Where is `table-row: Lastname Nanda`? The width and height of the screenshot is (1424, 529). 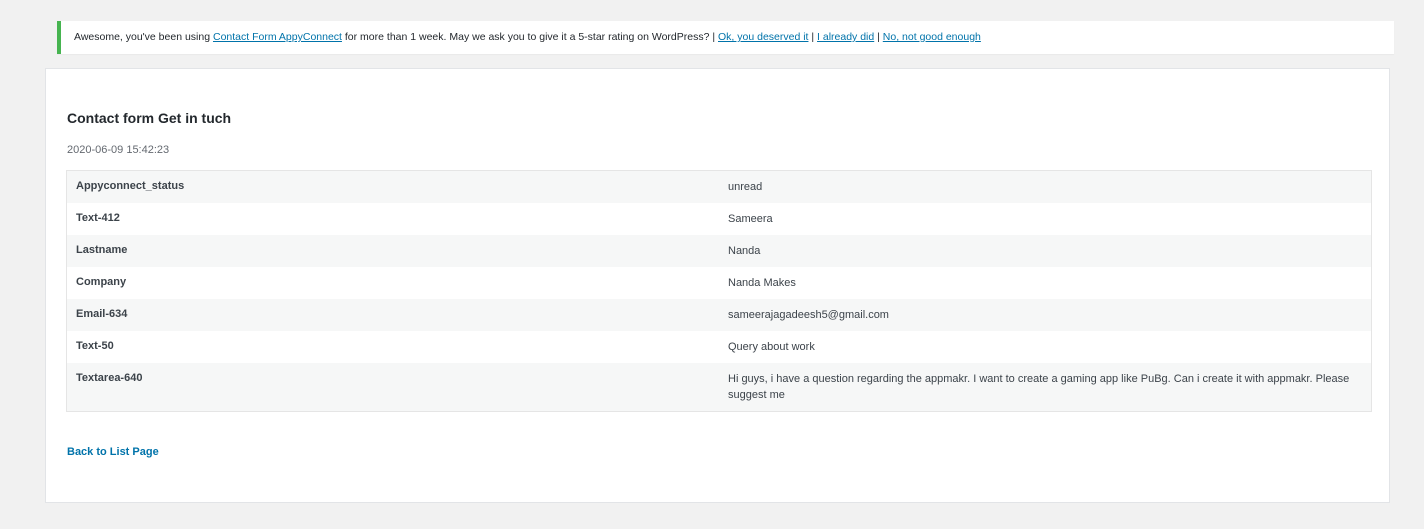 table-row: Lastname Nanda is located at coordinates (719, 251).